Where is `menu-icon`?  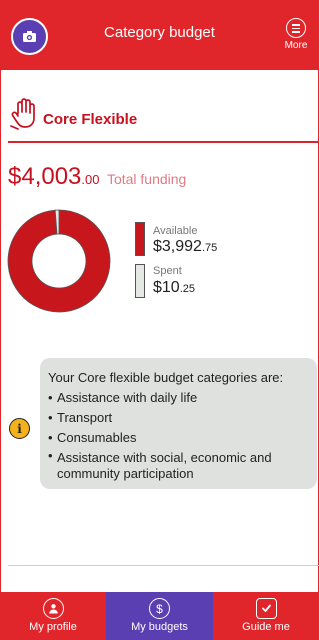
menu-icon is located at coordinates (296, 28).